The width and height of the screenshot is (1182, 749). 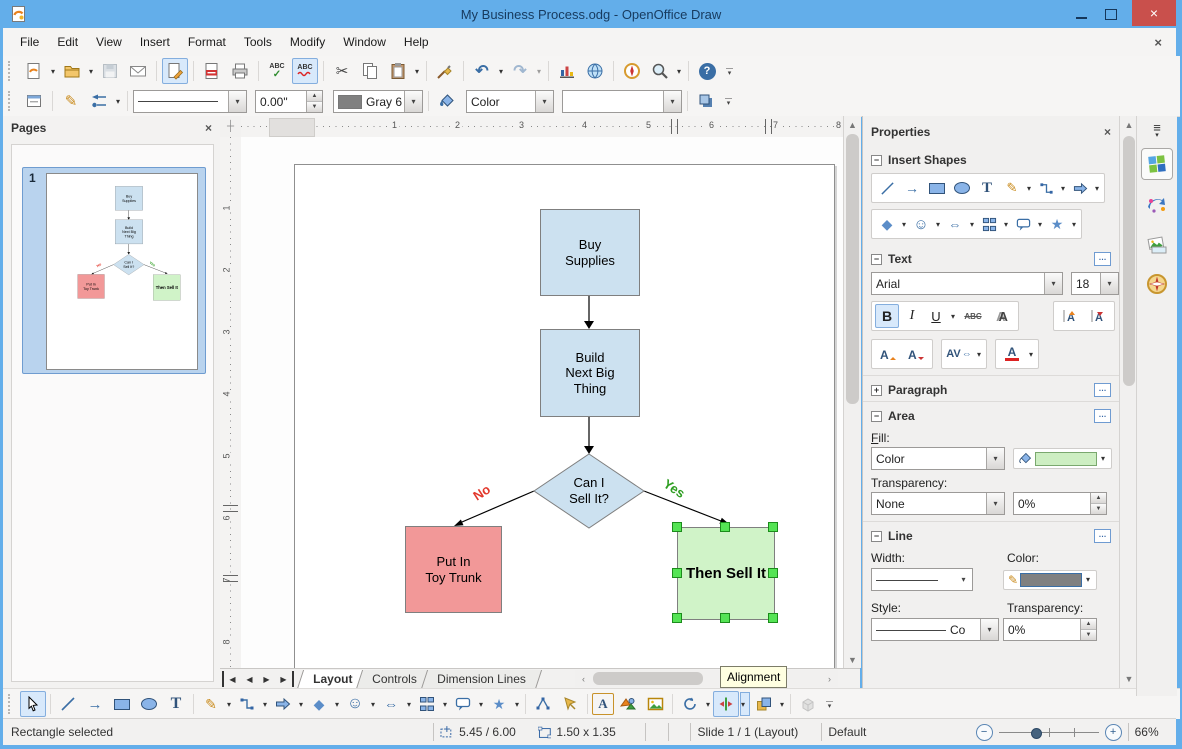 What do you see at coordinates (1057, 224) in the screenshot?
I see `star-shapes-icon: ★` at bounding box center [1057, 224].